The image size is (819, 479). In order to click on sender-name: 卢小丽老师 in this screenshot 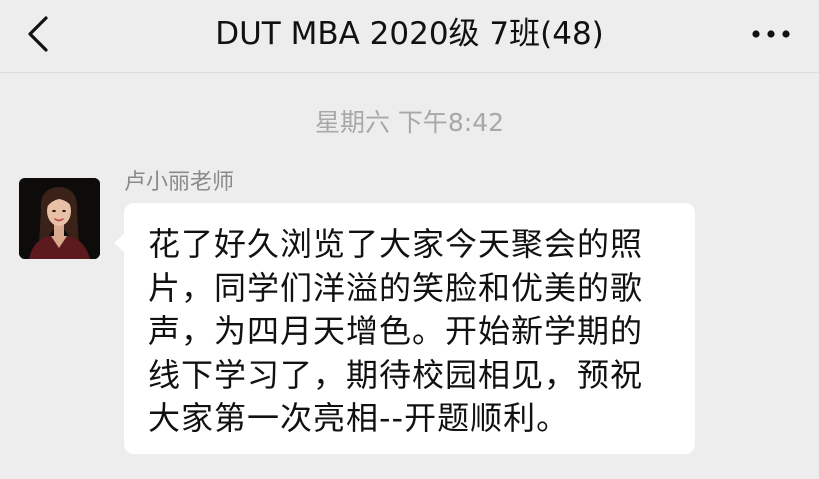, I will do `click(179, 182)`.